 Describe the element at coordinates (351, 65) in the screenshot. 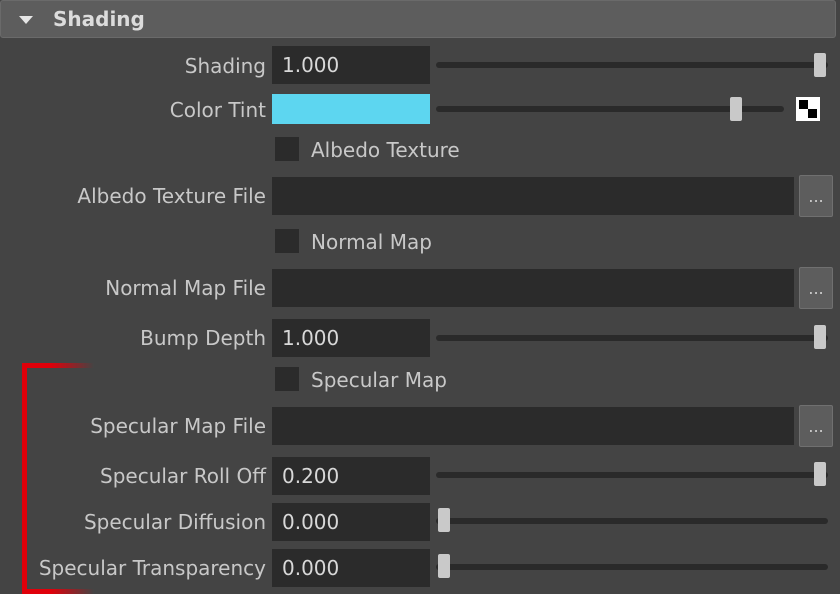

I see `shading-value-field: 1.000` at that location.